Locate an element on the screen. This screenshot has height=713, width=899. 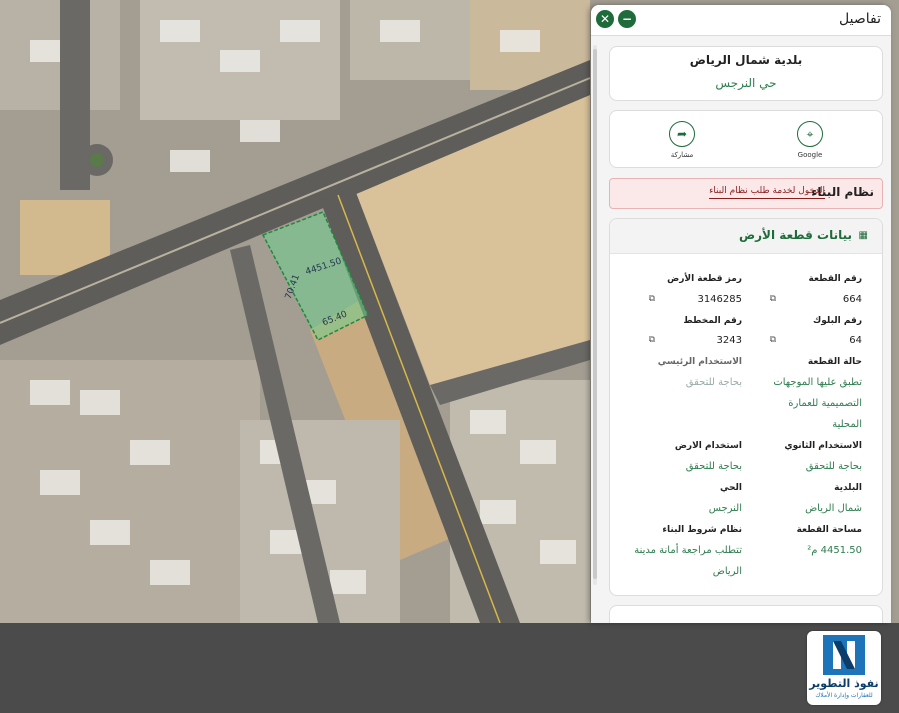
panel-title: تفاصيل is located at coordinates (860, 19).